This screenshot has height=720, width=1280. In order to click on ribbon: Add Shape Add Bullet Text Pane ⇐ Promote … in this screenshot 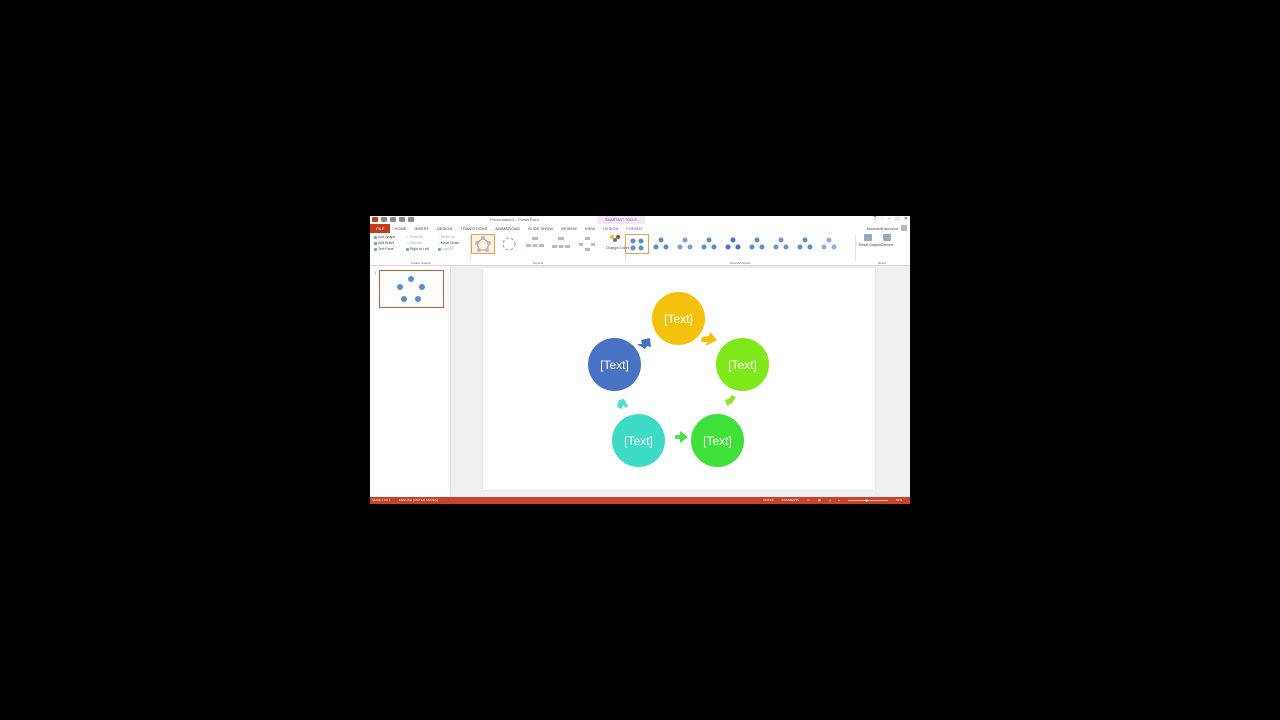, I will do `click(640, 249)`.